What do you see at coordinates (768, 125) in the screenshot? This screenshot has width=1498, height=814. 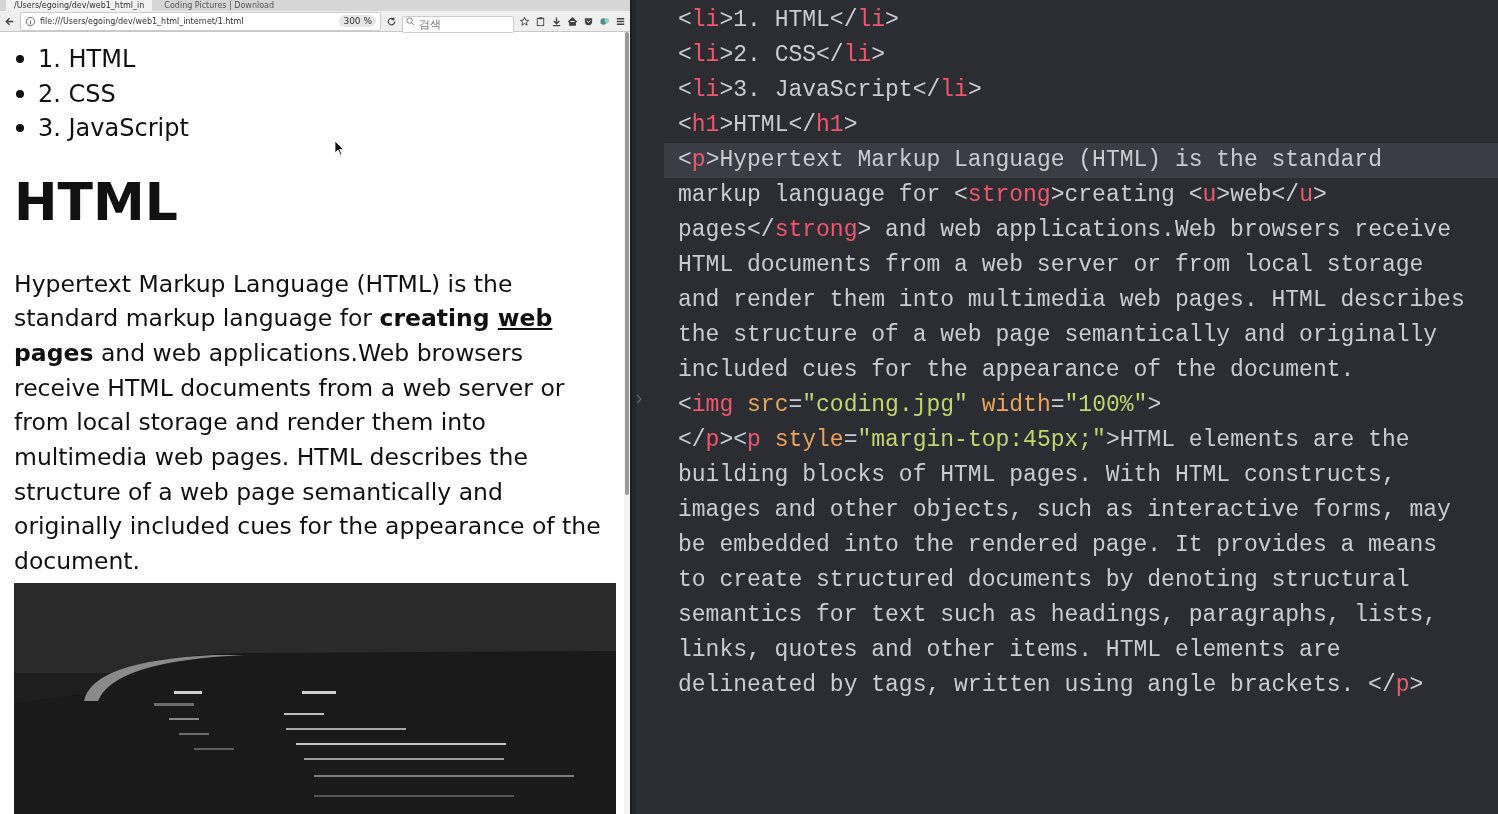 I see `code-line: <h1>HTML</h1>` at bounding box center [768, 125].